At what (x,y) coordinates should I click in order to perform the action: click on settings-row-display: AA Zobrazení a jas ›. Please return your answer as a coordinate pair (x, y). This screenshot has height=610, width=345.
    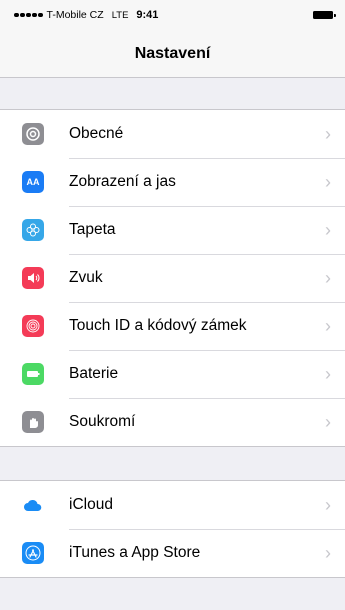
    Looking at the image, I should click on (172, 182).